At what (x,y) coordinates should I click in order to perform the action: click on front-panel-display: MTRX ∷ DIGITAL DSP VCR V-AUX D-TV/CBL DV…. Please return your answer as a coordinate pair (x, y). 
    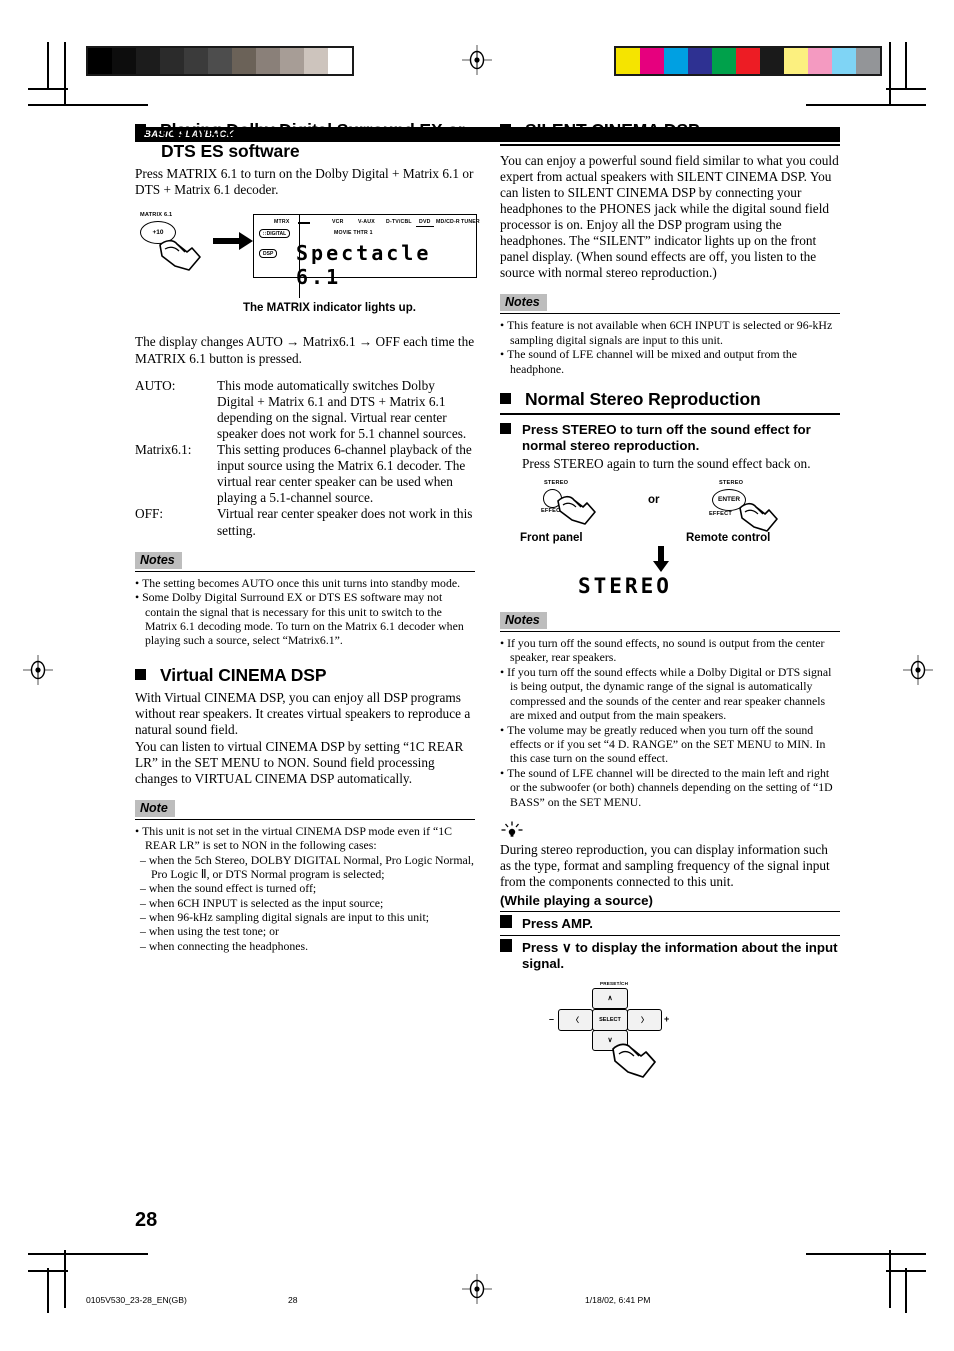
    Looking at the image, I should click on (366, 251).